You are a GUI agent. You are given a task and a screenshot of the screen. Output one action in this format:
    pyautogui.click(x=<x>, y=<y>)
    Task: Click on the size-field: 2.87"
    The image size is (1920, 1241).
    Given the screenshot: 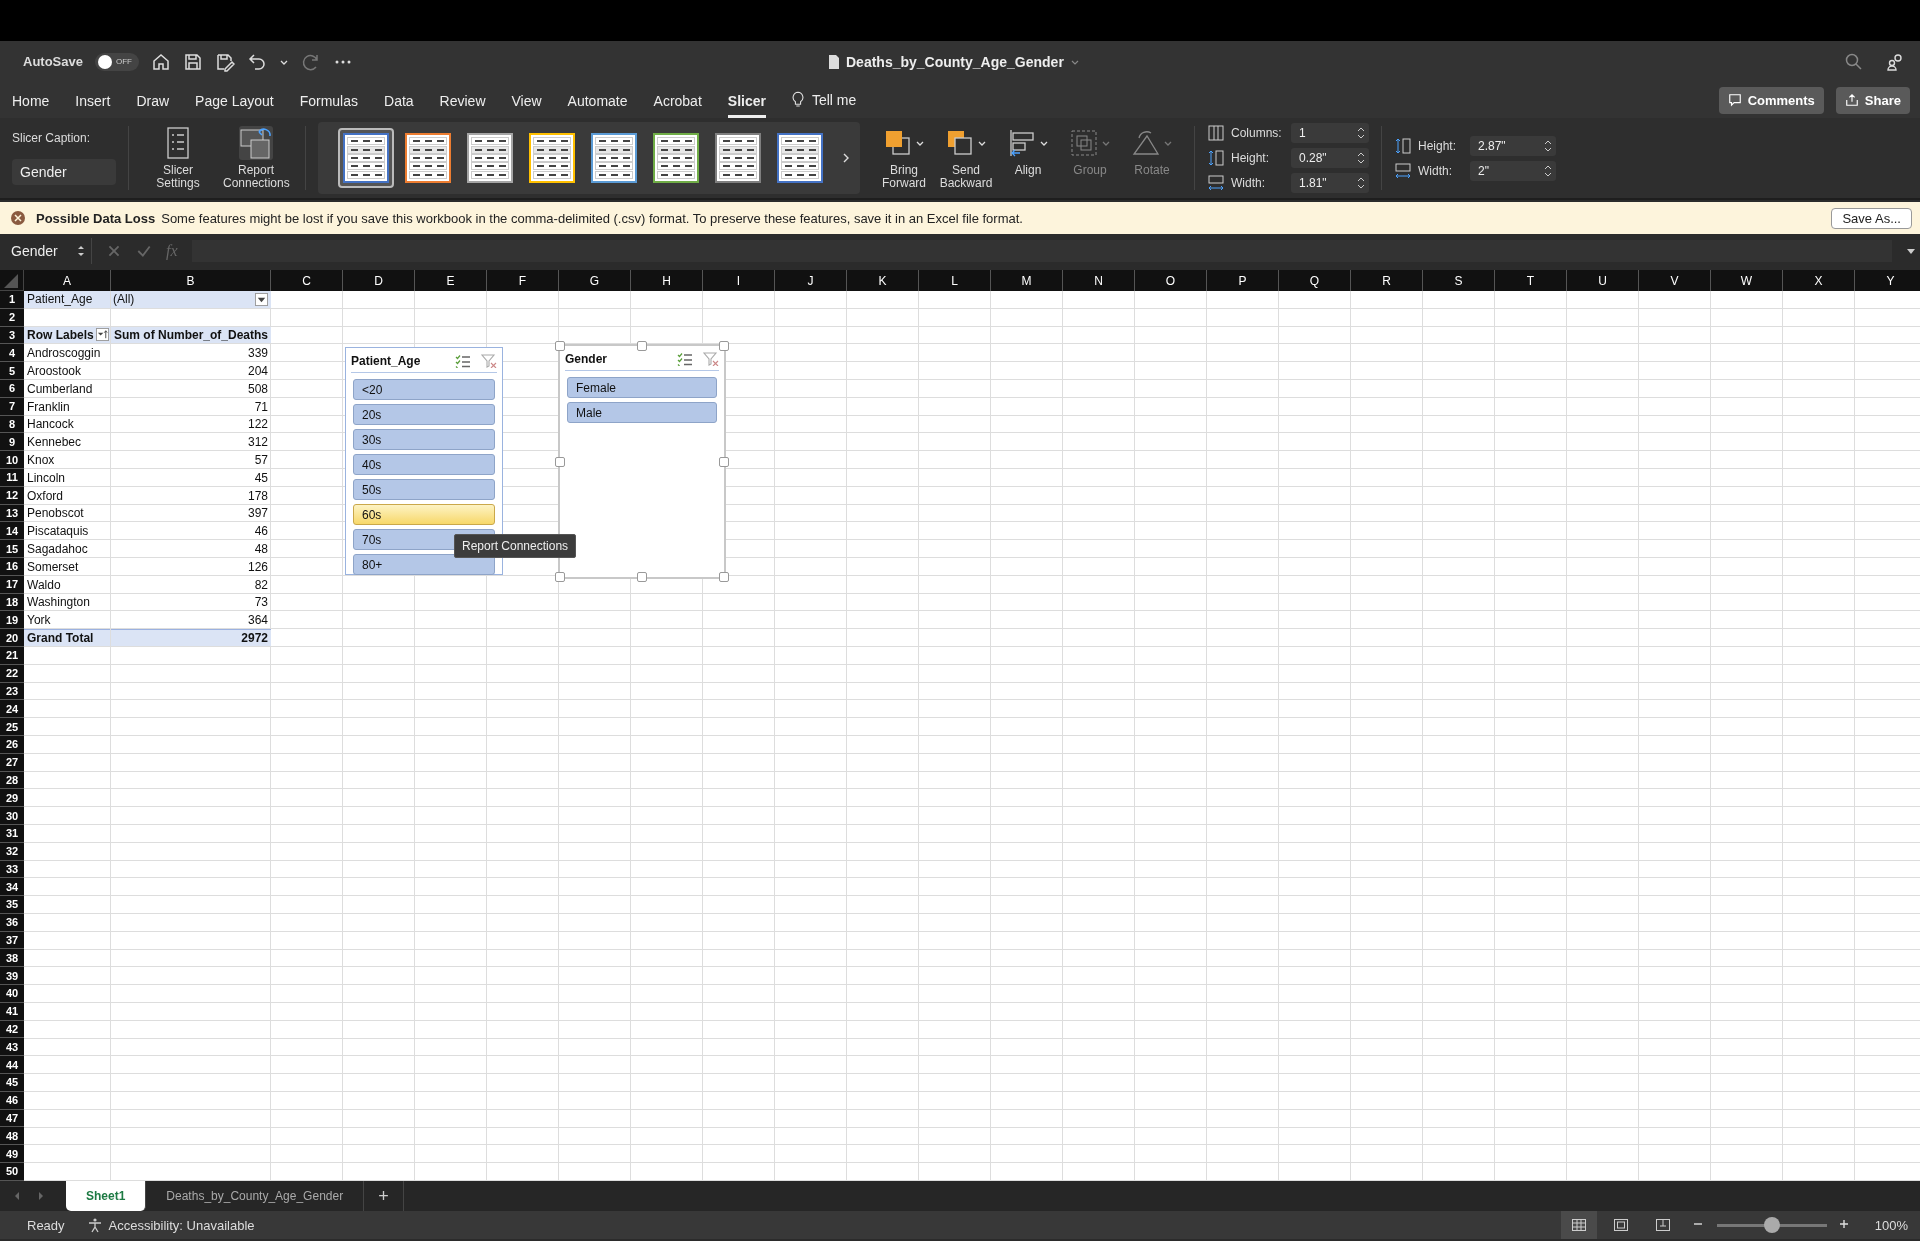 What is the action you would take?
    pyautogui.click(x=1513, y=145)
    